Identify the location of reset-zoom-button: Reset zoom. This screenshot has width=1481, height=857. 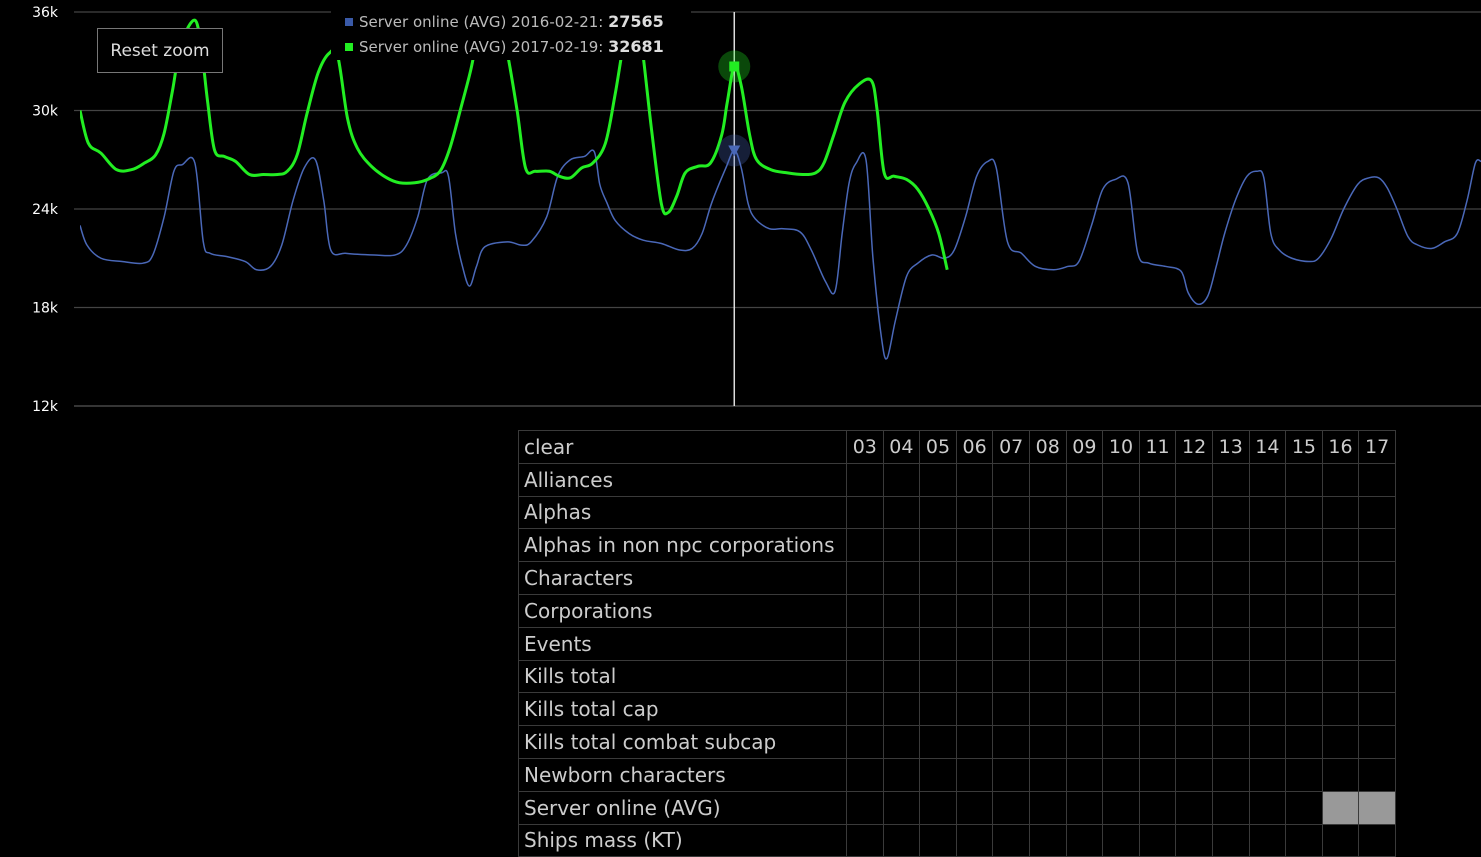
(160, 50).